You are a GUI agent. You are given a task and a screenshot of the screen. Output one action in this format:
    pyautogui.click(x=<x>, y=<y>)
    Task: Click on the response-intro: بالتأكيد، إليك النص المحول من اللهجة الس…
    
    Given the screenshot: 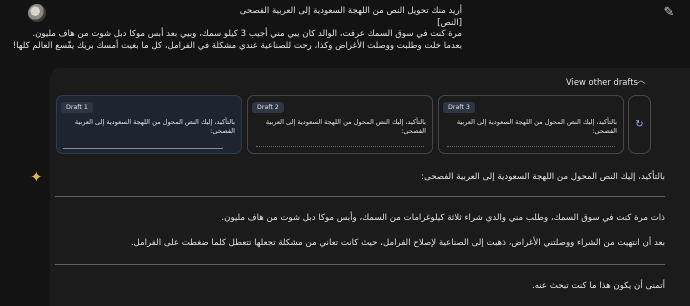 What is the action you would take?
    pyautogui.click(x=543, y=177)
    